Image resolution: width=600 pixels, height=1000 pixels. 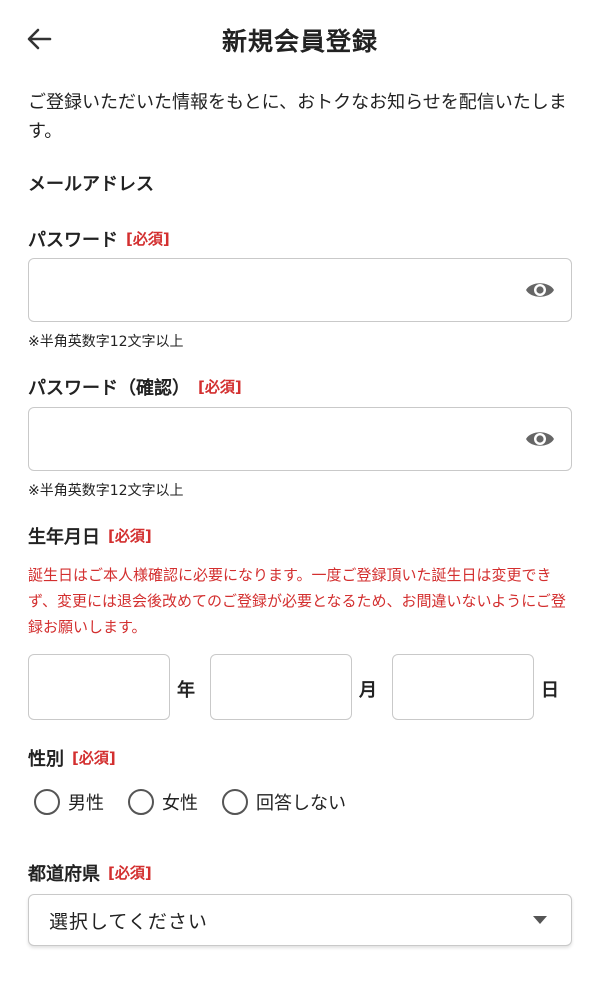 I want to click on prefecture-select: 選択してください, so click(x=300, y=920).